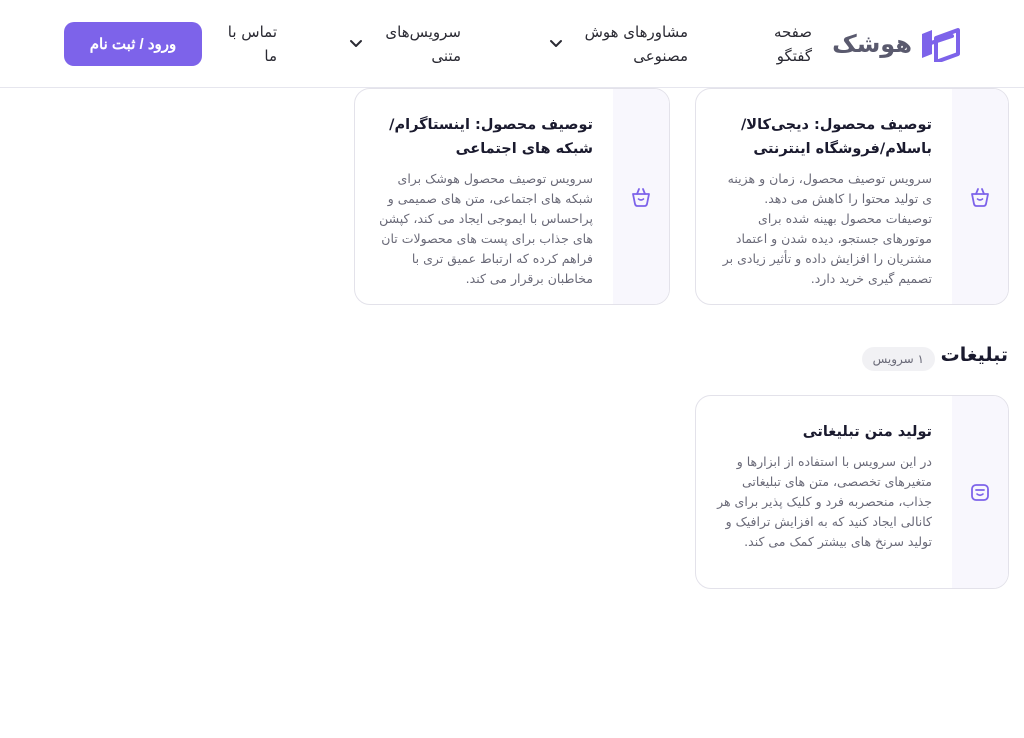 The height and width of the screenshot is (738, 1024). I want to click on nav-contact-us: تماس با ما, so click(252, 44).